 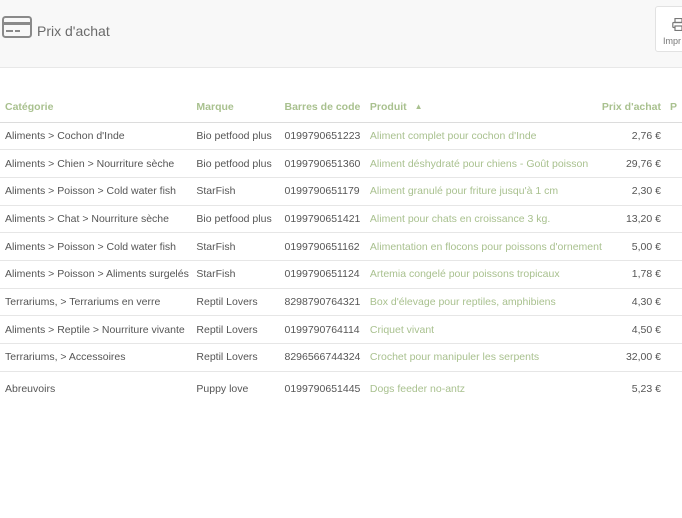 I want to click on cell-barcode: 0199790651445, so click(x=322, y=388).